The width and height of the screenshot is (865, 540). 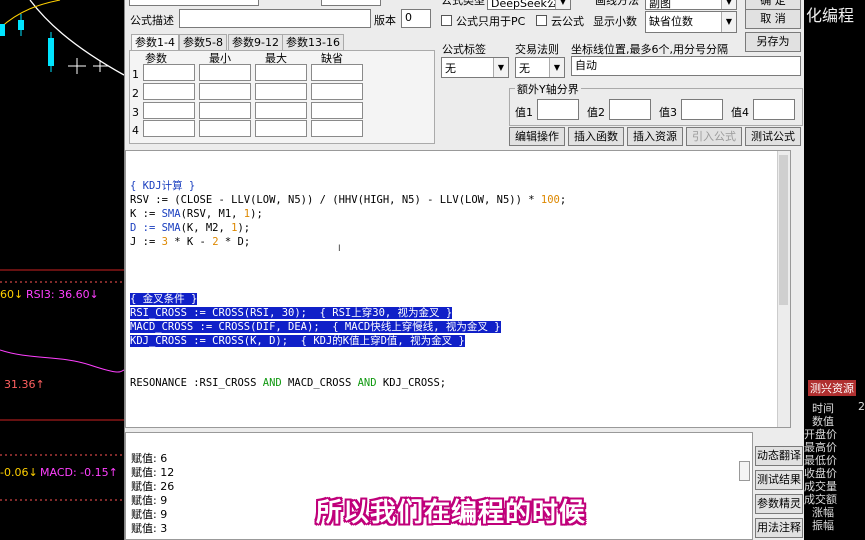 I want to click on test-result-button: 测试结果, so click(x=779, y=480).